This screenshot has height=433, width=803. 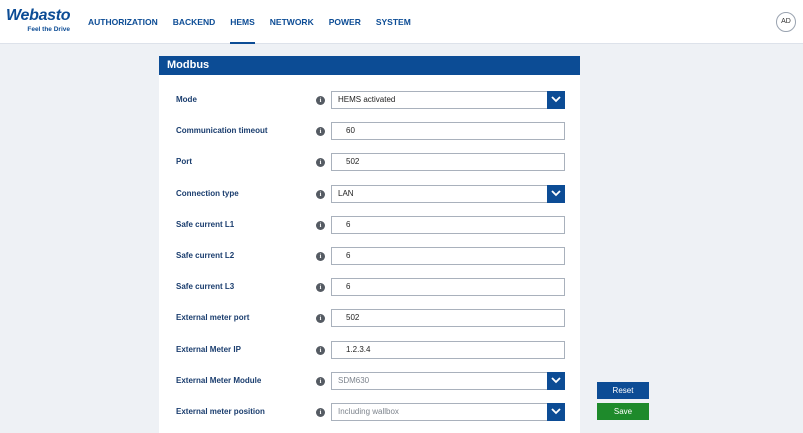 What do you see at coordinates (123, 22) in the screenshot?
I see `nav-item-authorization: AUTHORIZATION` at bounding box center [123, 22].